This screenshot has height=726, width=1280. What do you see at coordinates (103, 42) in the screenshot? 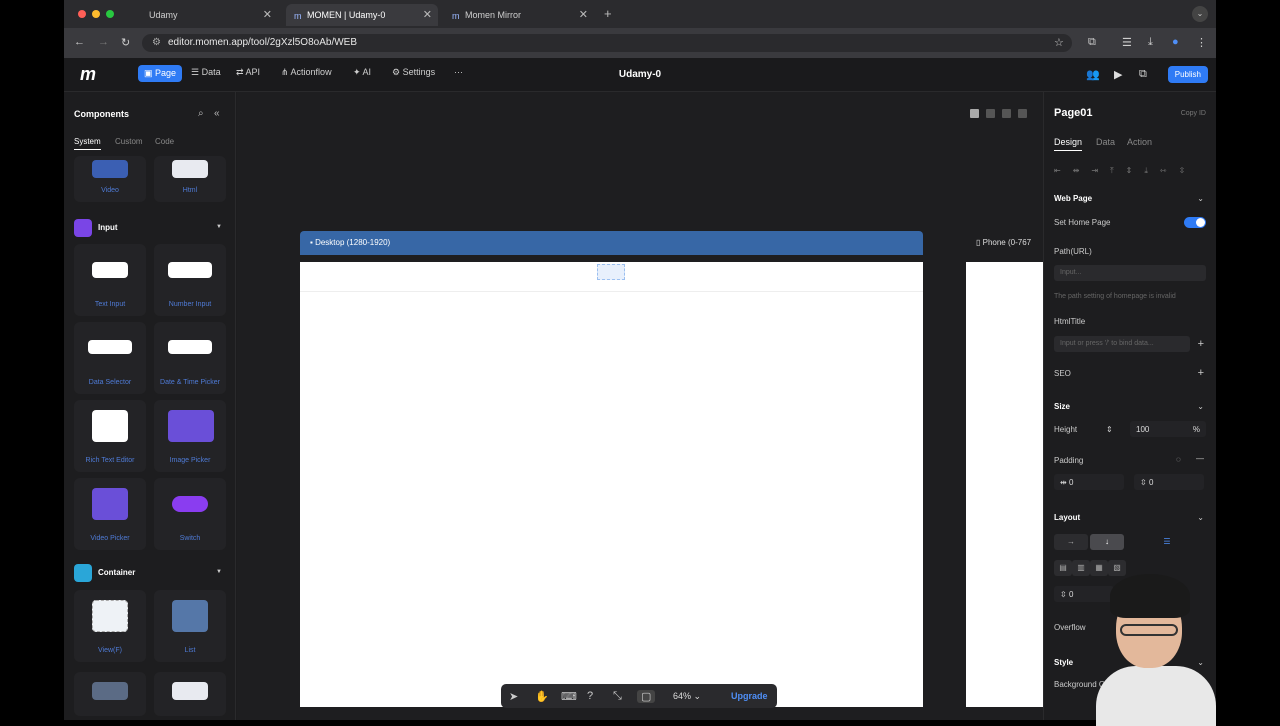
I see `forward-icon: →` at bounding box center [103, 42].